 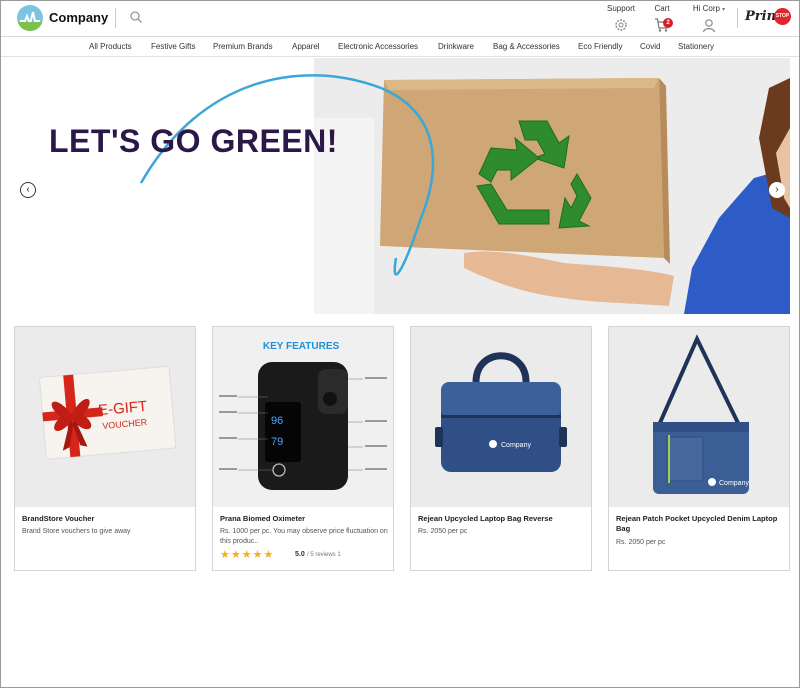 What do you see at coordinates (709, 18) in the screenshot?
I see `account-menu: Hi Corp ▾` at bounding box center [709, 18].